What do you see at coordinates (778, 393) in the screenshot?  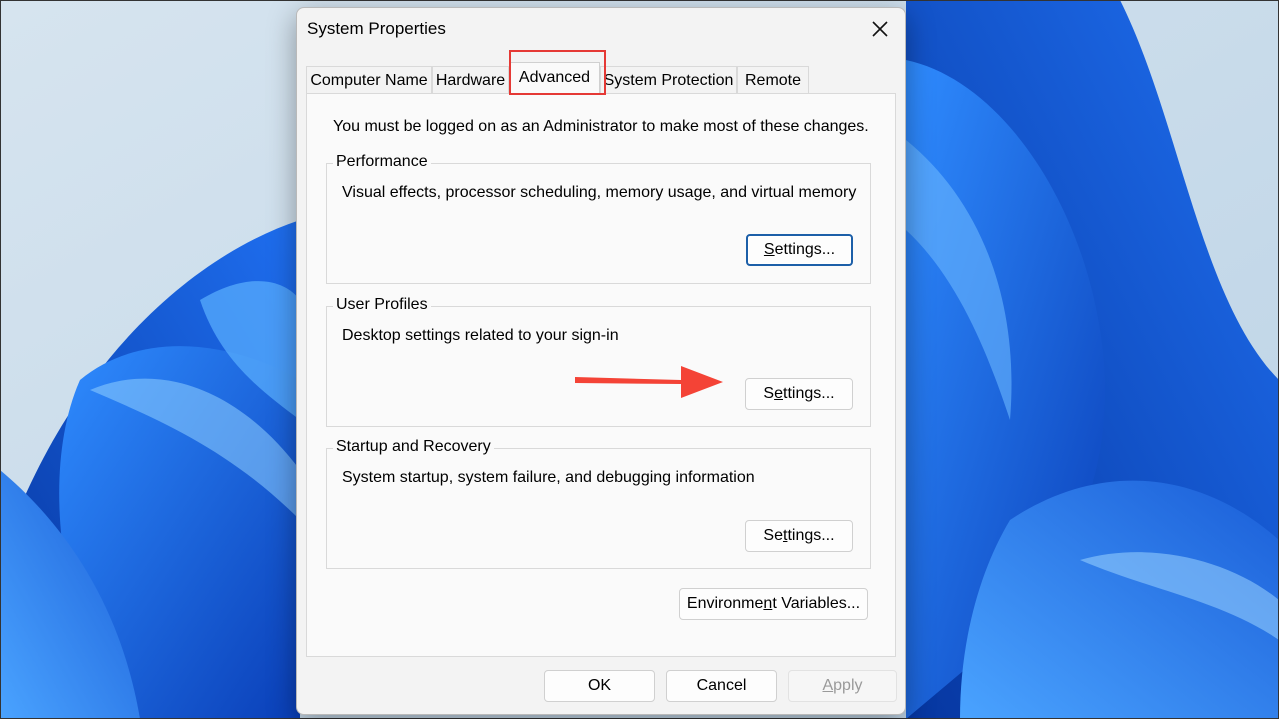 I see `access-key: e` at bounding box center [778, 393].